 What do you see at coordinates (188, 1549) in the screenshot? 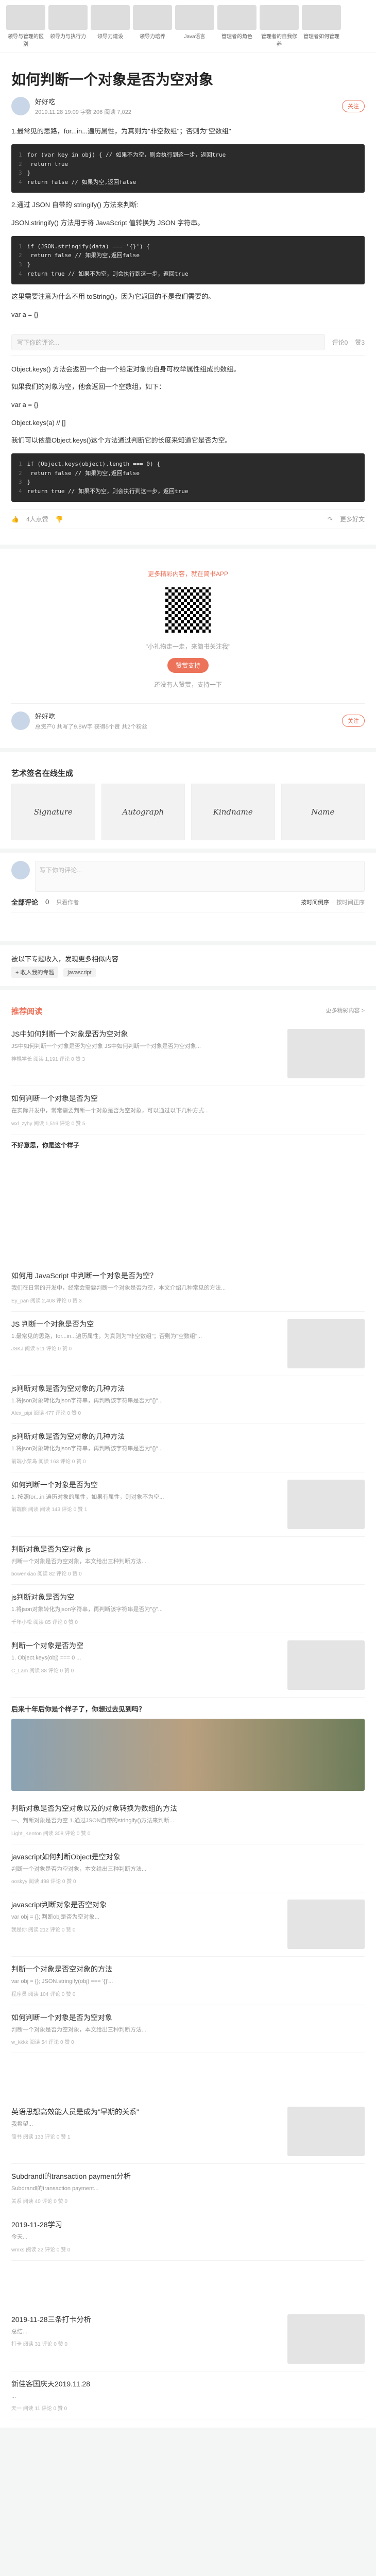
I see `recommended-item-title: 判断对象是否为空对象 js` at bounding box center [188, 1549].